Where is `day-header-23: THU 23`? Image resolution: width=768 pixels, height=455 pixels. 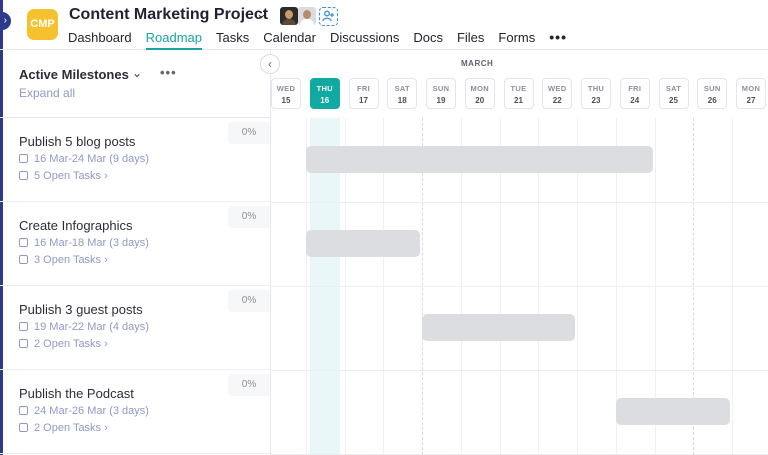 day-header-23: THU 23 is located at coordinates (596, 93).